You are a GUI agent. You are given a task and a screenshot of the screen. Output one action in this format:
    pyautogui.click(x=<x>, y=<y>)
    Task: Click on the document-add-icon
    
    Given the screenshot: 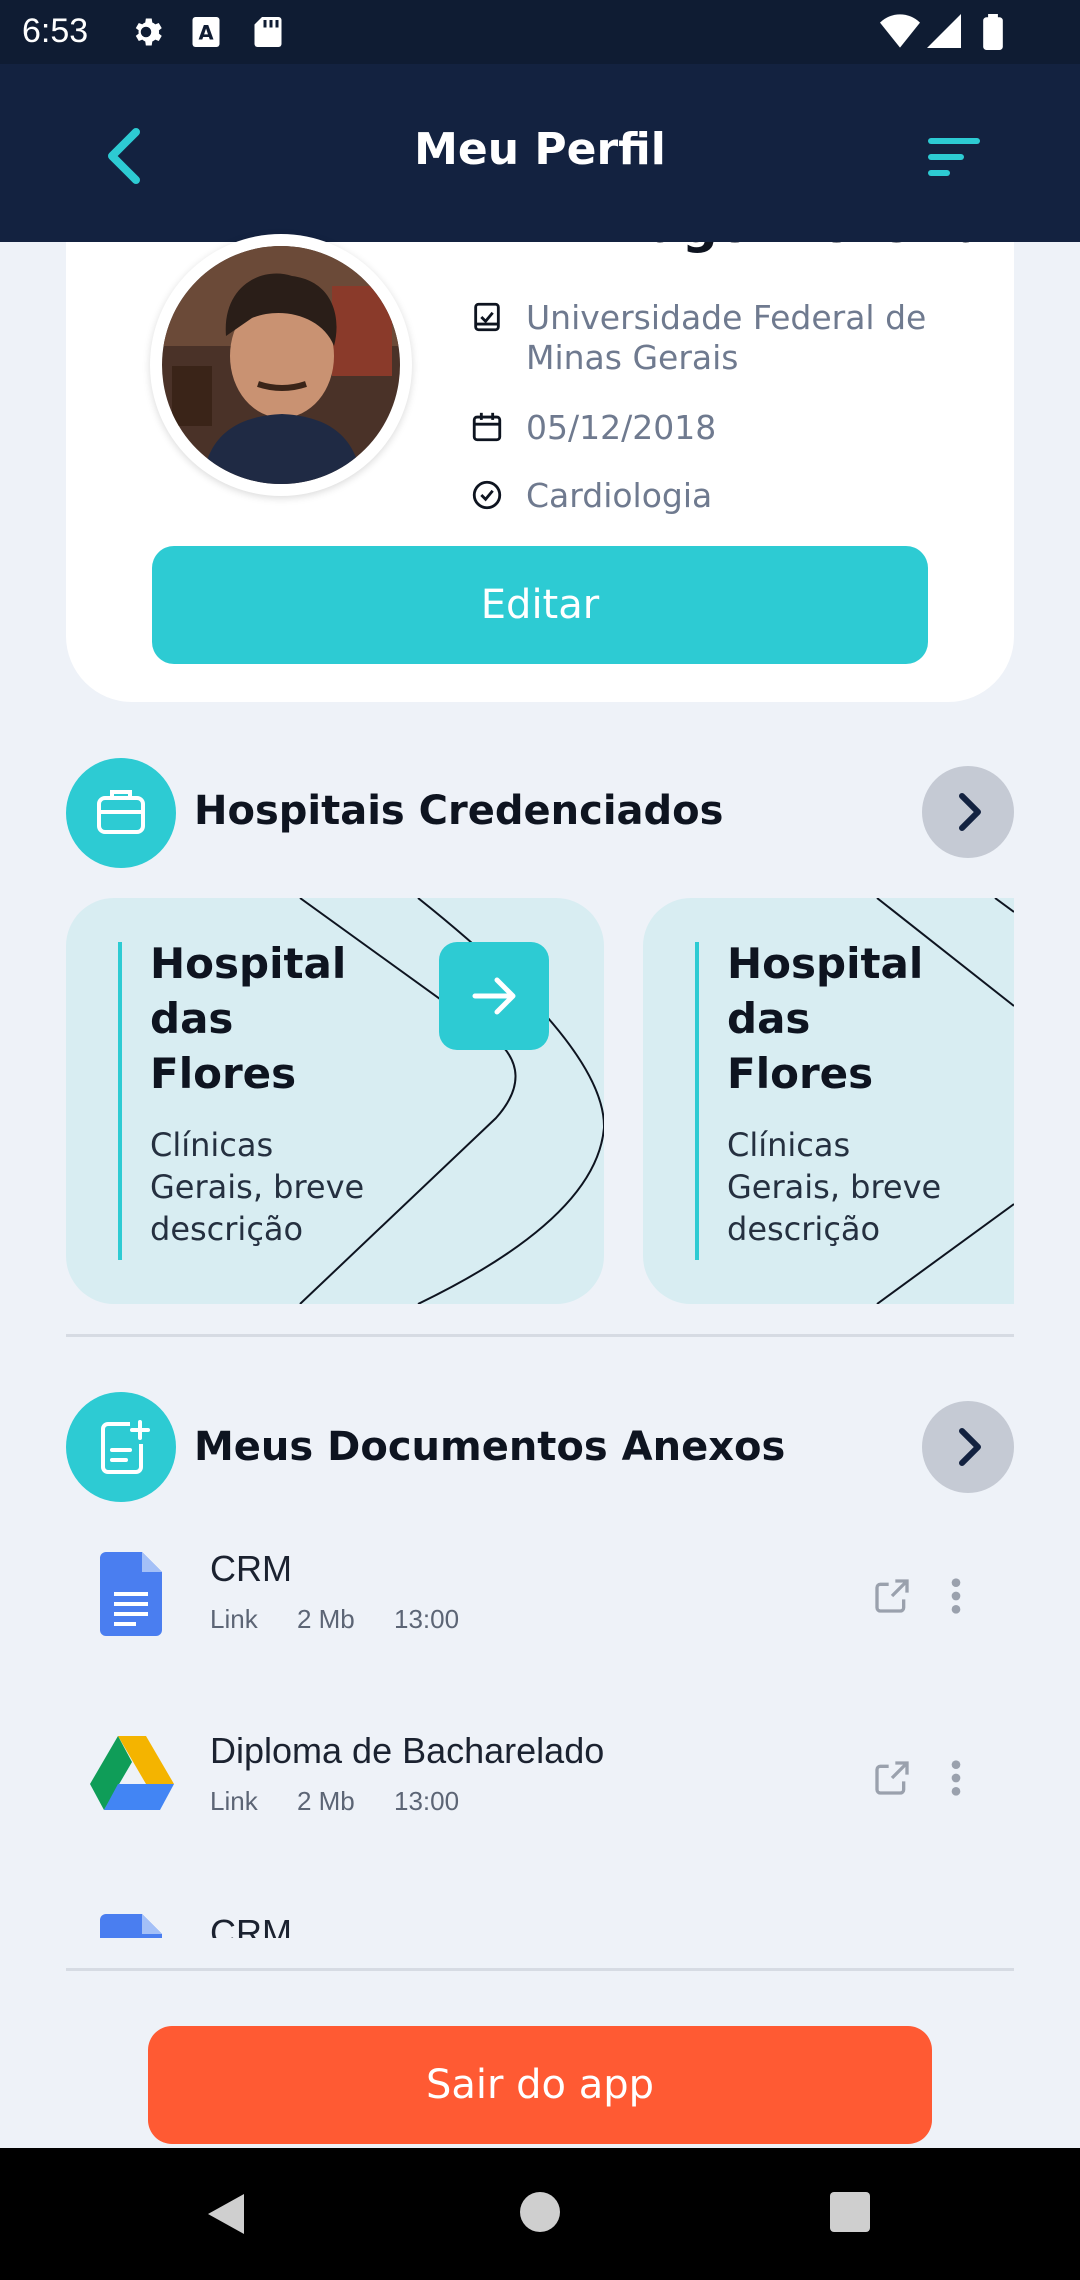 What is the action you would take?
    pyautogui.click(x=121, y=1447)
    